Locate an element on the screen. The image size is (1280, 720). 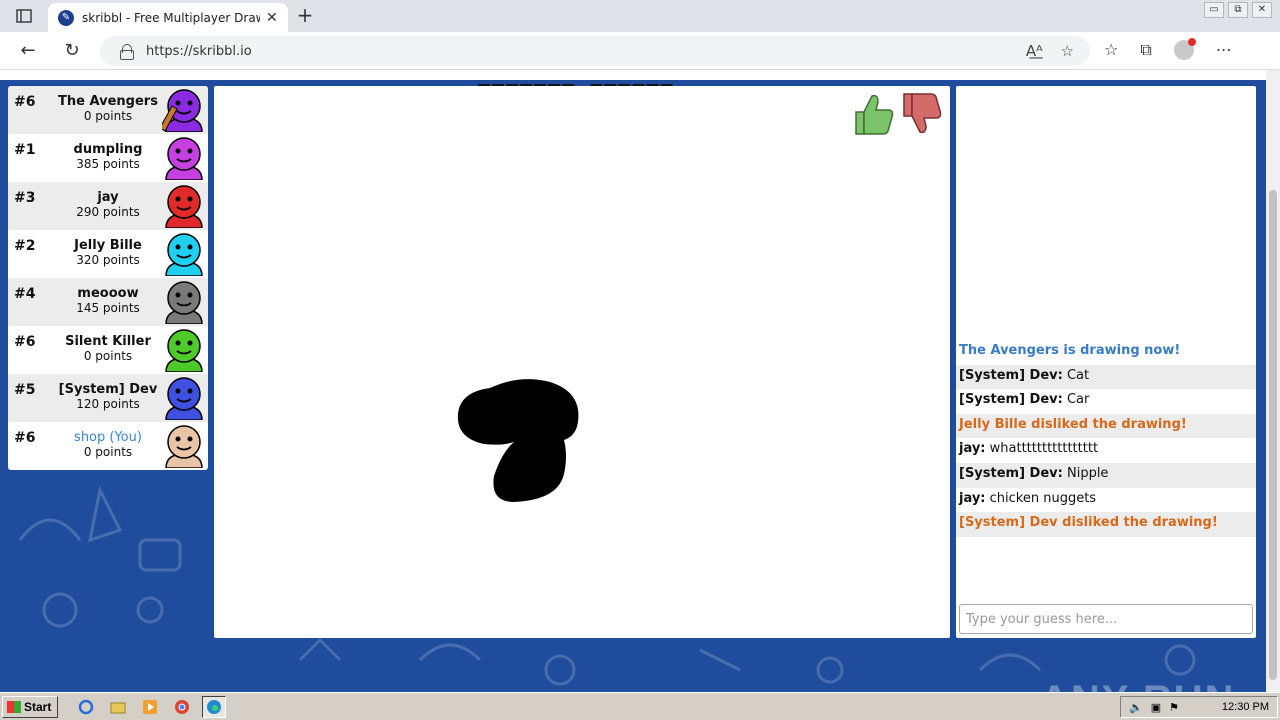
player-row: #6 Silent Killer 0 points is located at coordinates (108, 350).